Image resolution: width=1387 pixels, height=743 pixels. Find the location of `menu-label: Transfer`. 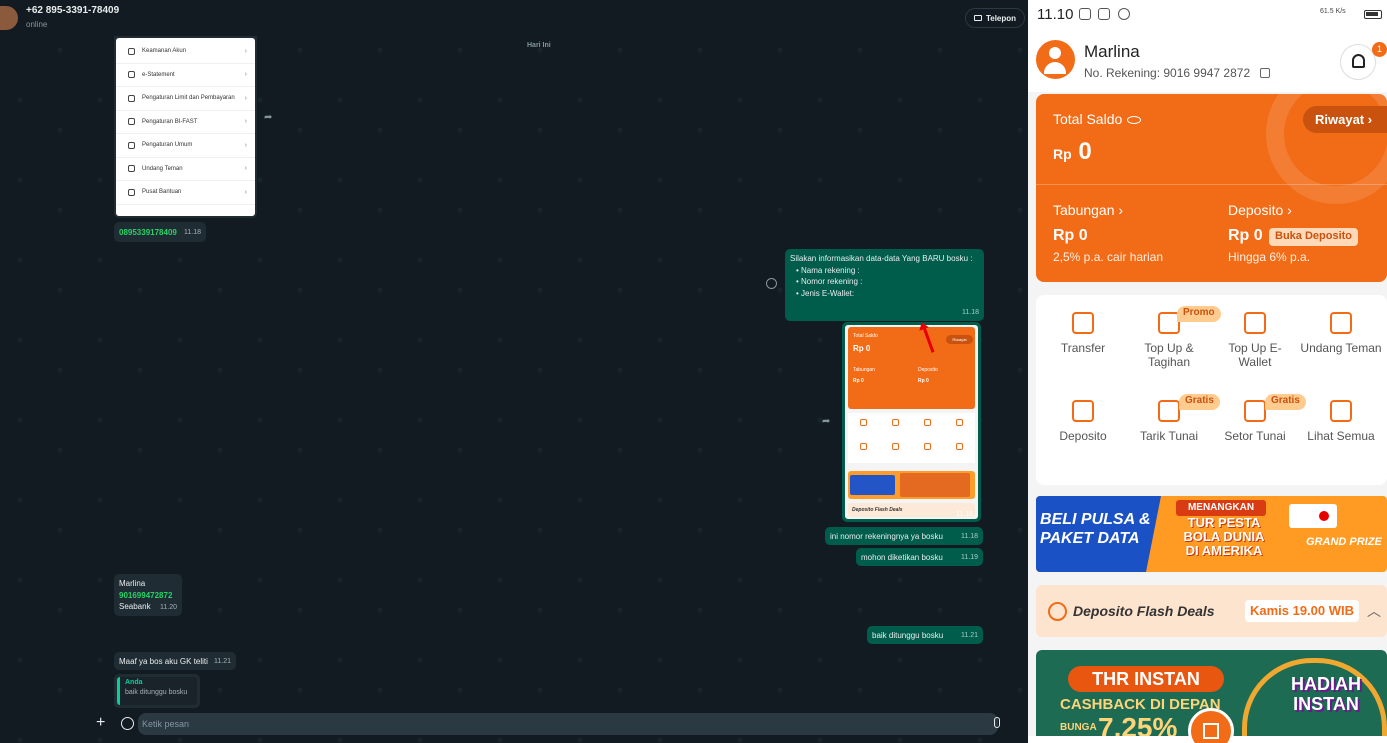

menu-label: Transfer is located at coordinates (1083, 348).